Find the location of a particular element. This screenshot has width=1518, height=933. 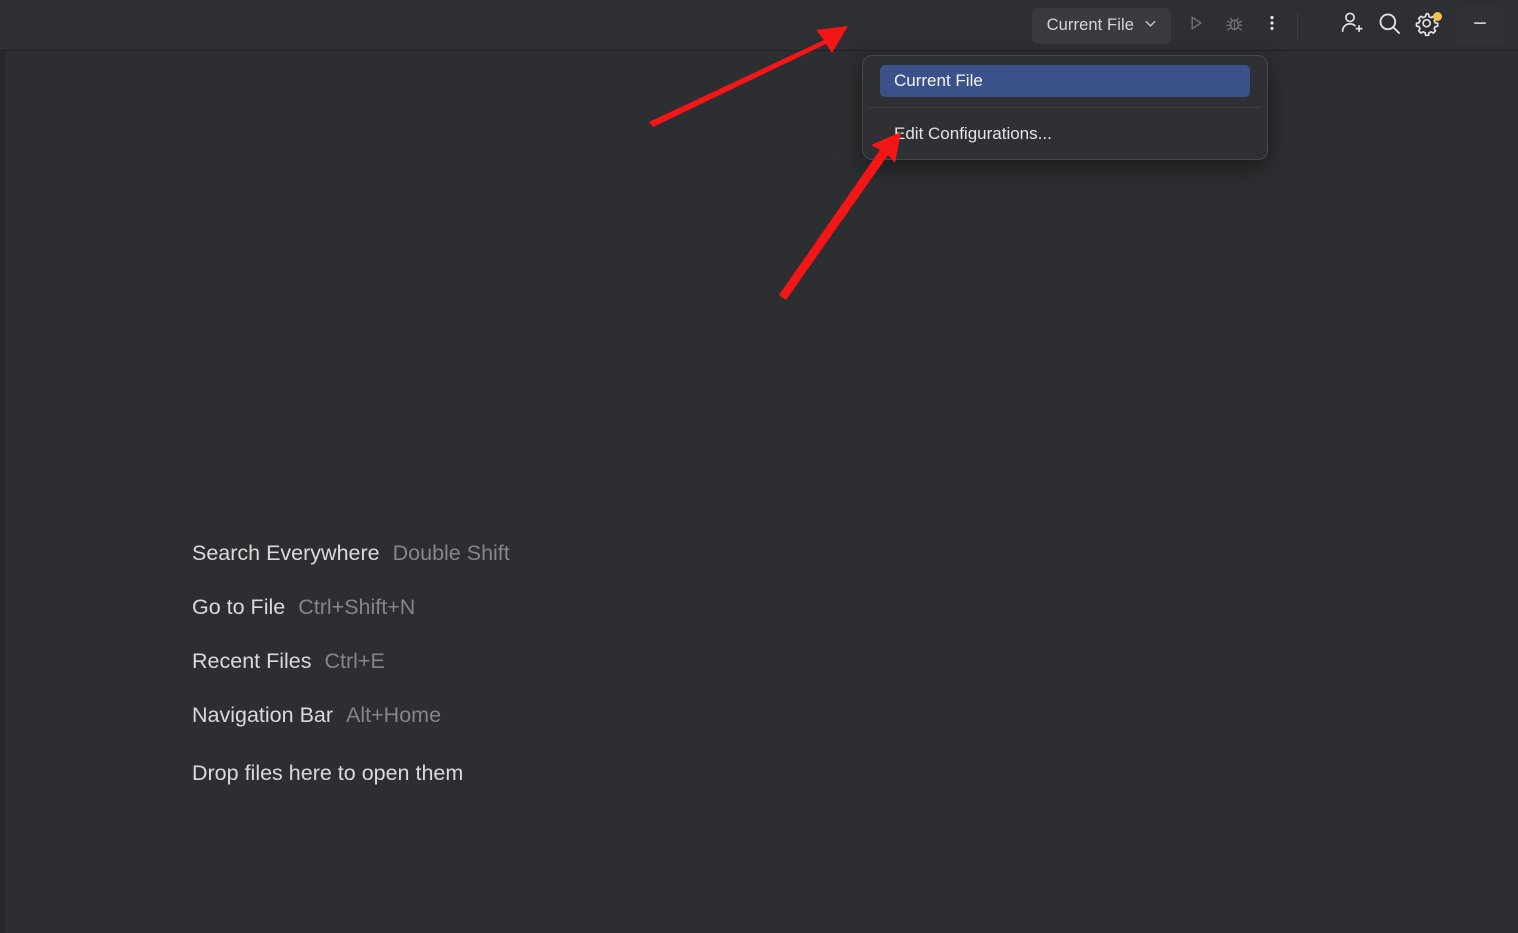

hint-shortcut-label: Alt+Home is located at coordinates (394, 715).